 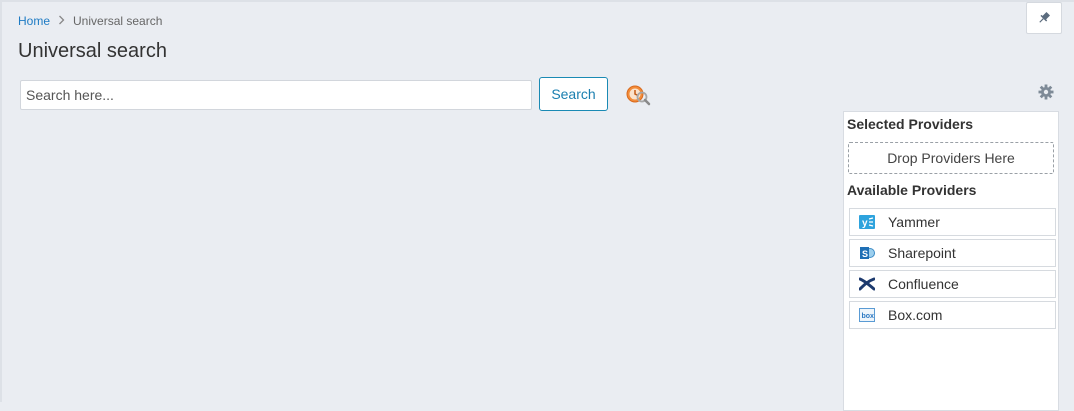 I want to click on confluence-icon, so click(x=867, y=284).